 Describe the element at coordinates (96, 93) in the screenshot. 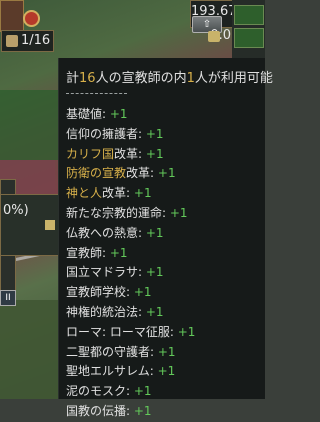

I see `tooltip-separator` at that location.